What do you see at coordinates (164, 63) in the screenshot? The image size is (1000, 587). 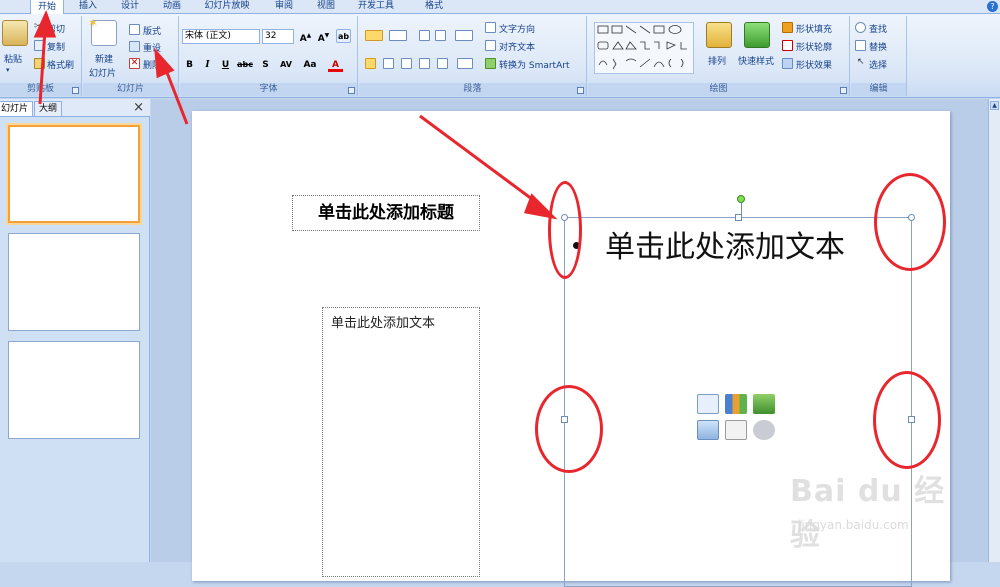 I see `arrow-head-reset` at bounding box center [164, 63].